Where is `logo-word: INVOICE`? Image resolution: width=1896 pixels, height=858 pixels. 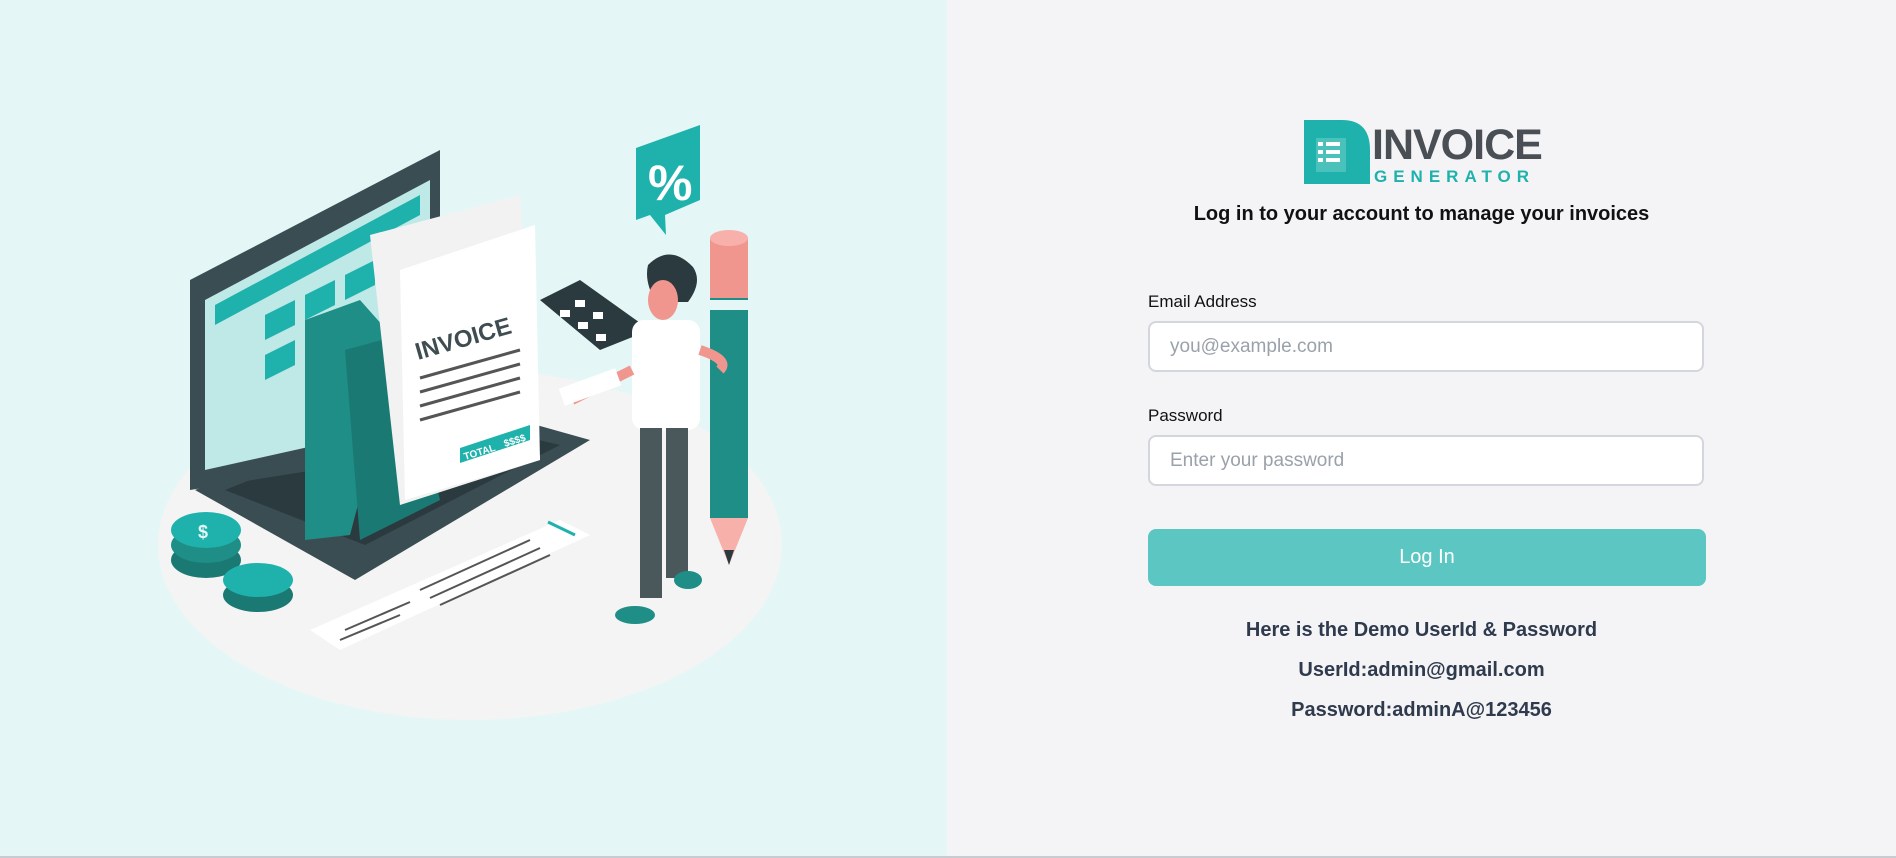 logo-word: INVOICE is located at coordinates (1457, 145).